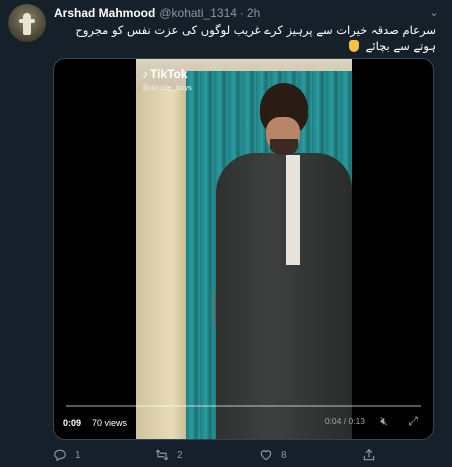  What do you see at coordinates (198, 13) in the screenshot?
I see `author-handle: @kohati_1314` at bounding box center [198, 13].